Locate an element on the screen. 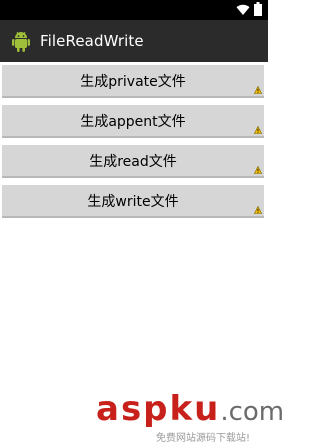 The width and height of the screenshot is (320, 448). watermark: aspku.com 免费网站源码下载站! is located at coordinates (190, 416).